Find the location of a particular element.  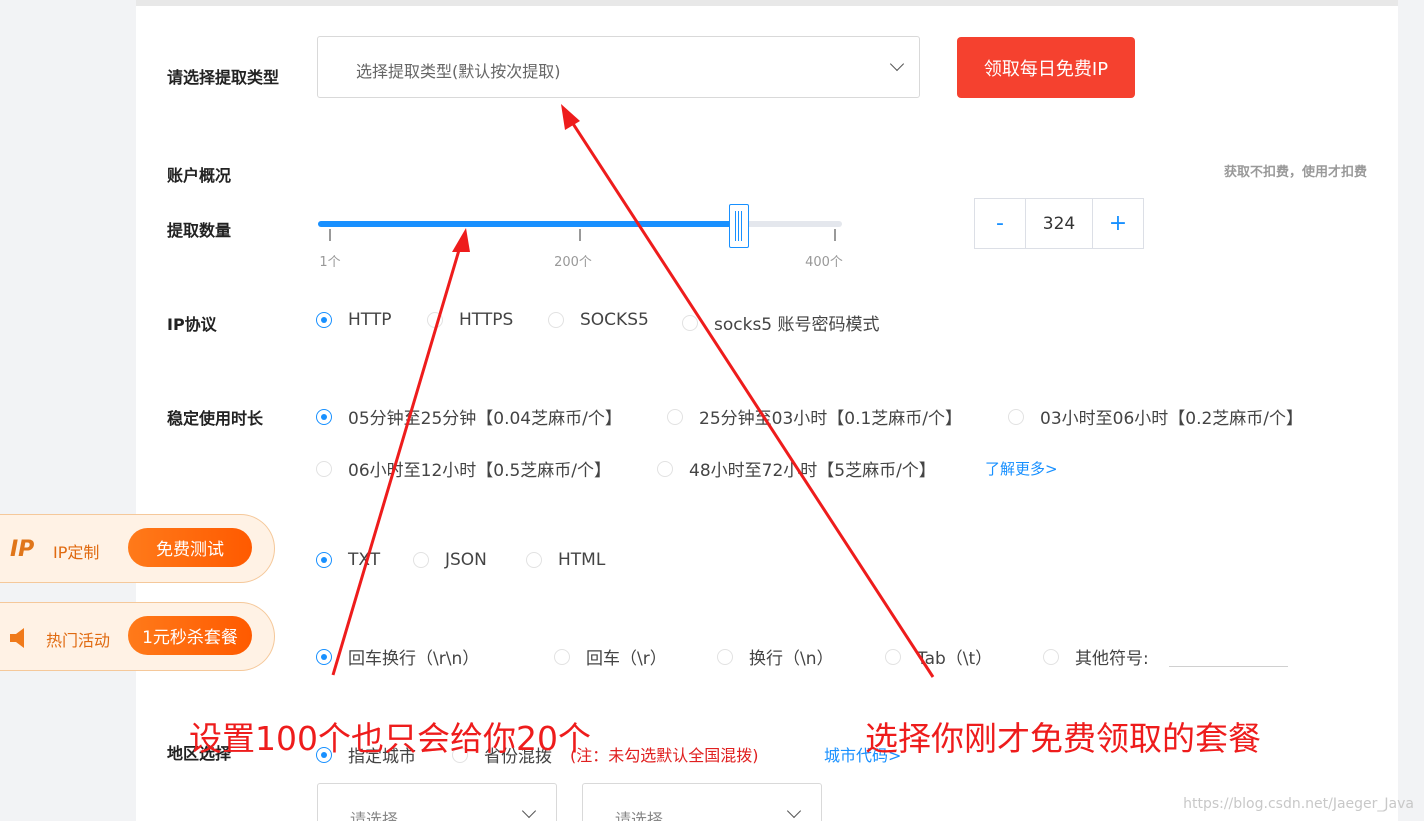

decrement-button: - is located at coordinates (1000, 223).